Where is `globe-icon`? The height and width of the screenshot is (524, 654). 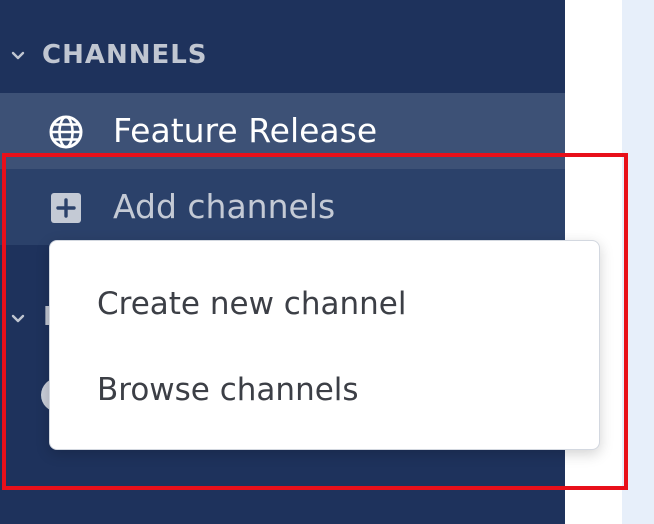
globe-icon is located at coordinates (66, 132).